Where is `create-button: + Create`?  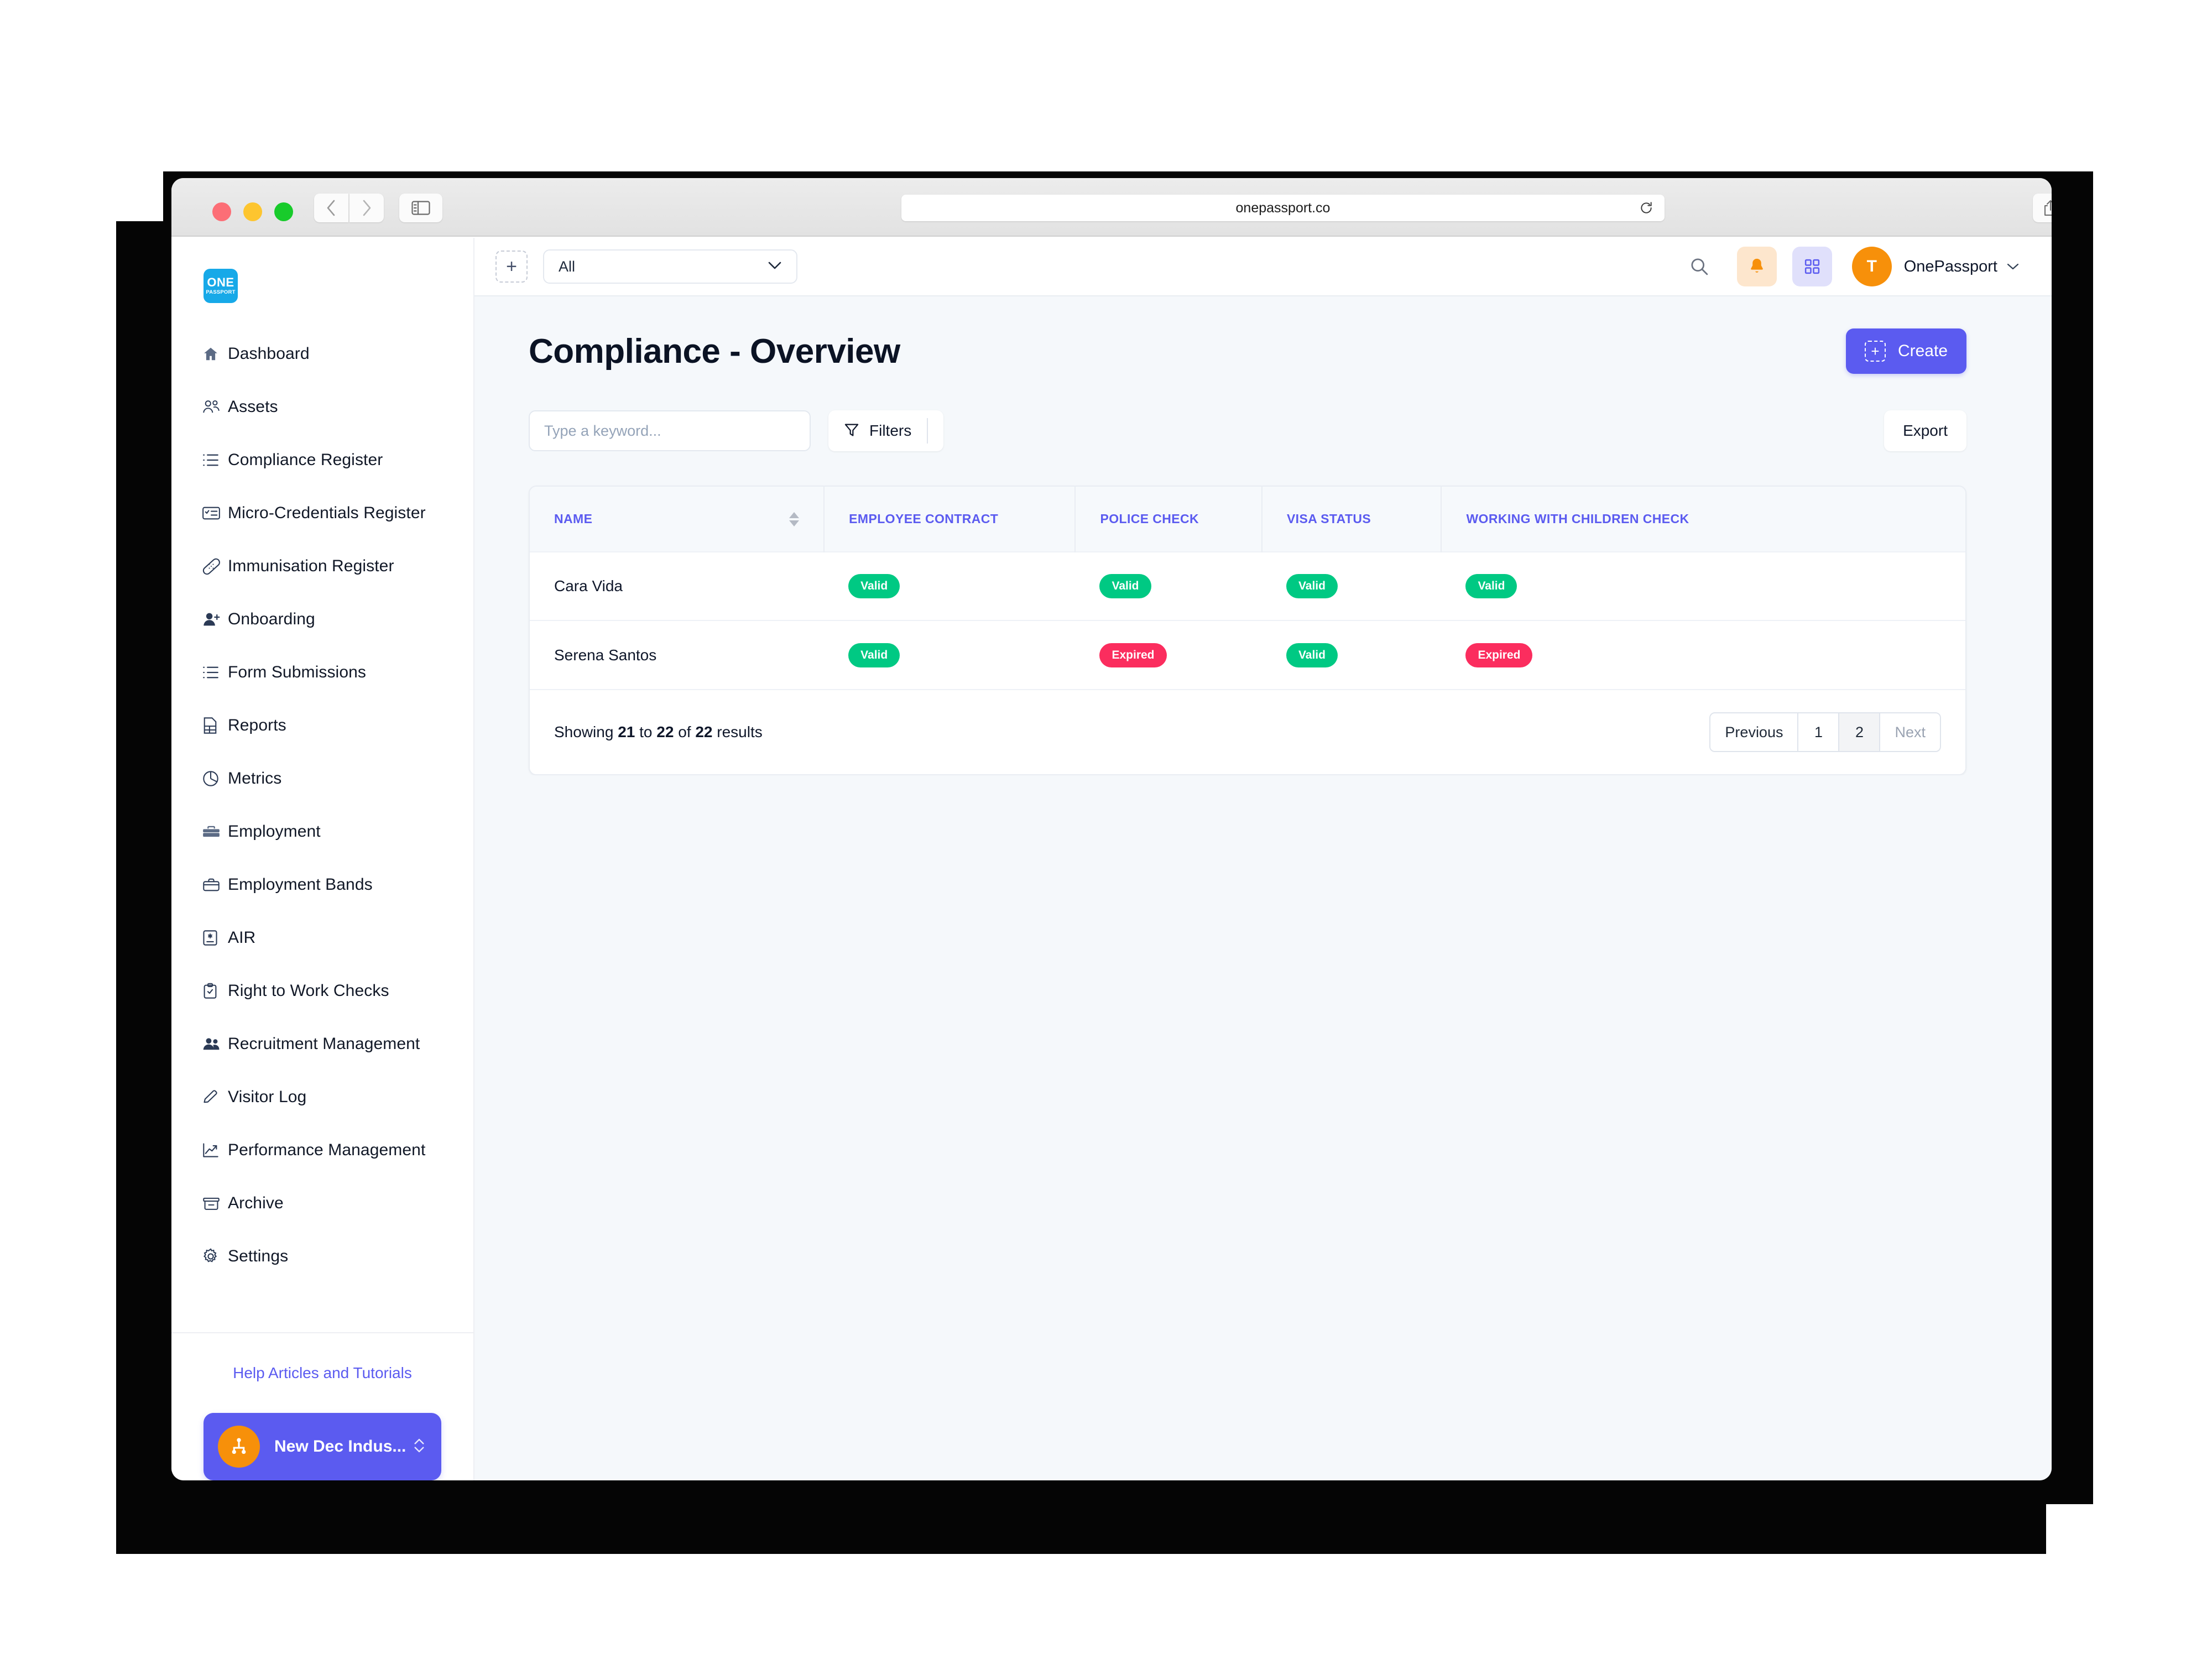 create-button: + Create is located at coordinates (1906, 351).